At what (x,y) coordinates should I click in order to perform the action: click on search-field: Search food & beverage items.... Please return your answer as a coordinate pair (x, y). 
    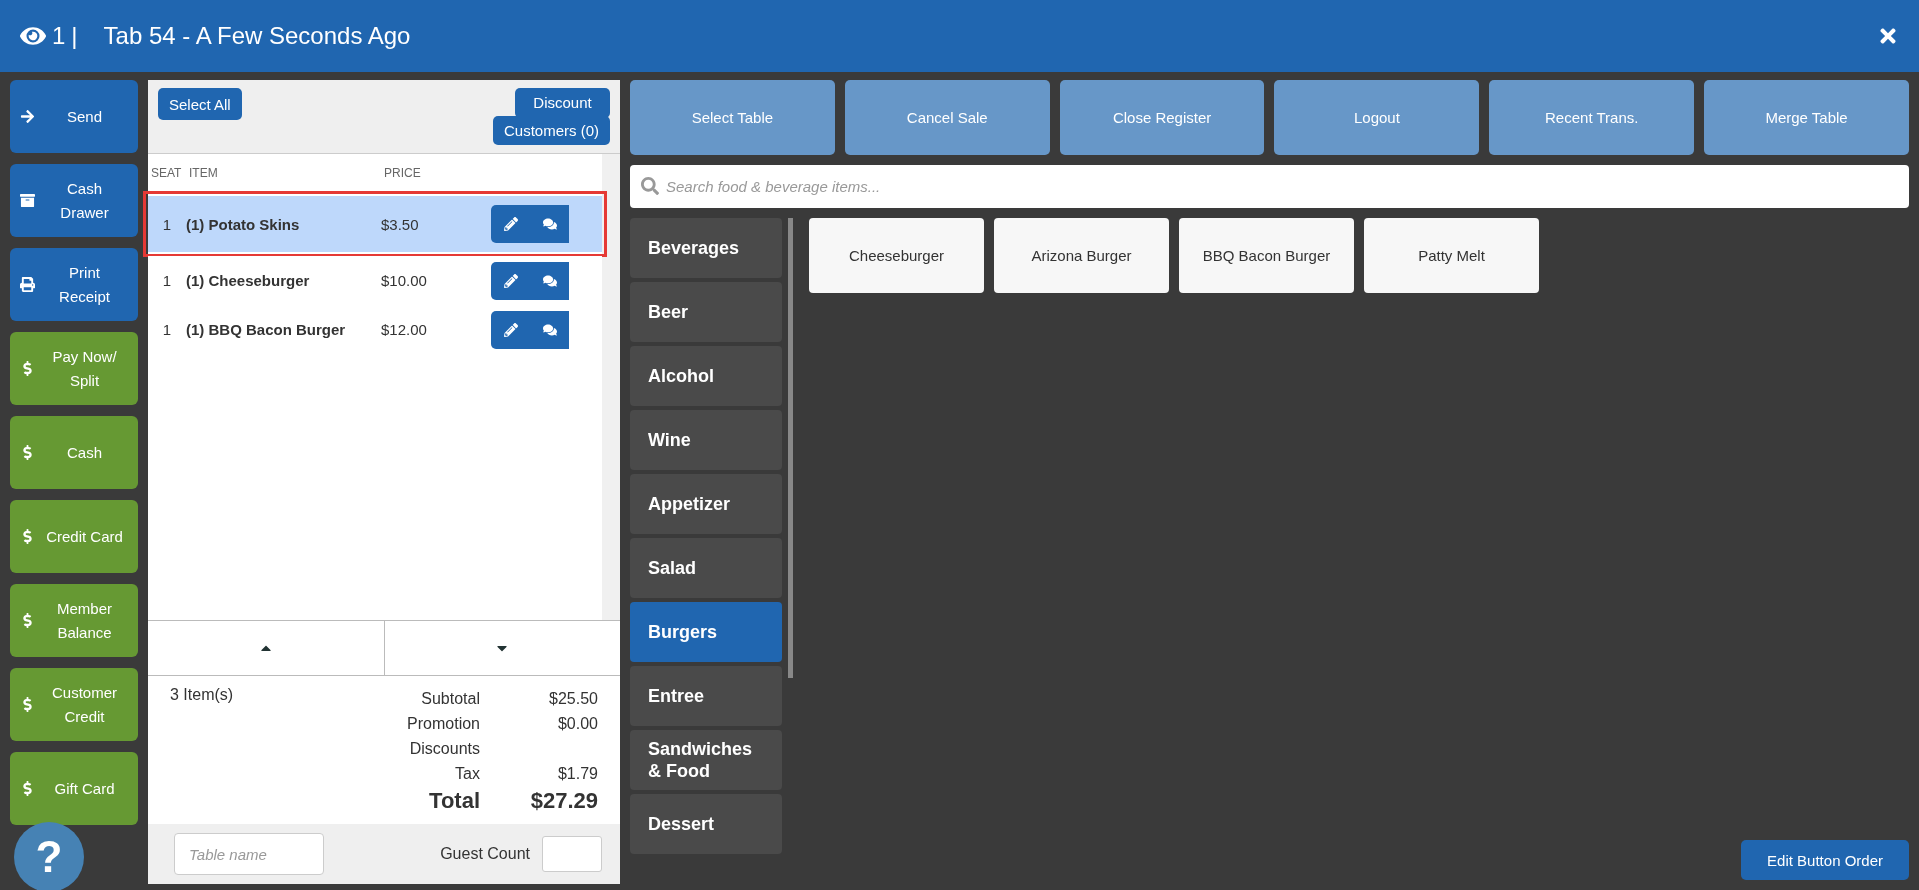
    Looking at the image, I should click on (1269, 186).